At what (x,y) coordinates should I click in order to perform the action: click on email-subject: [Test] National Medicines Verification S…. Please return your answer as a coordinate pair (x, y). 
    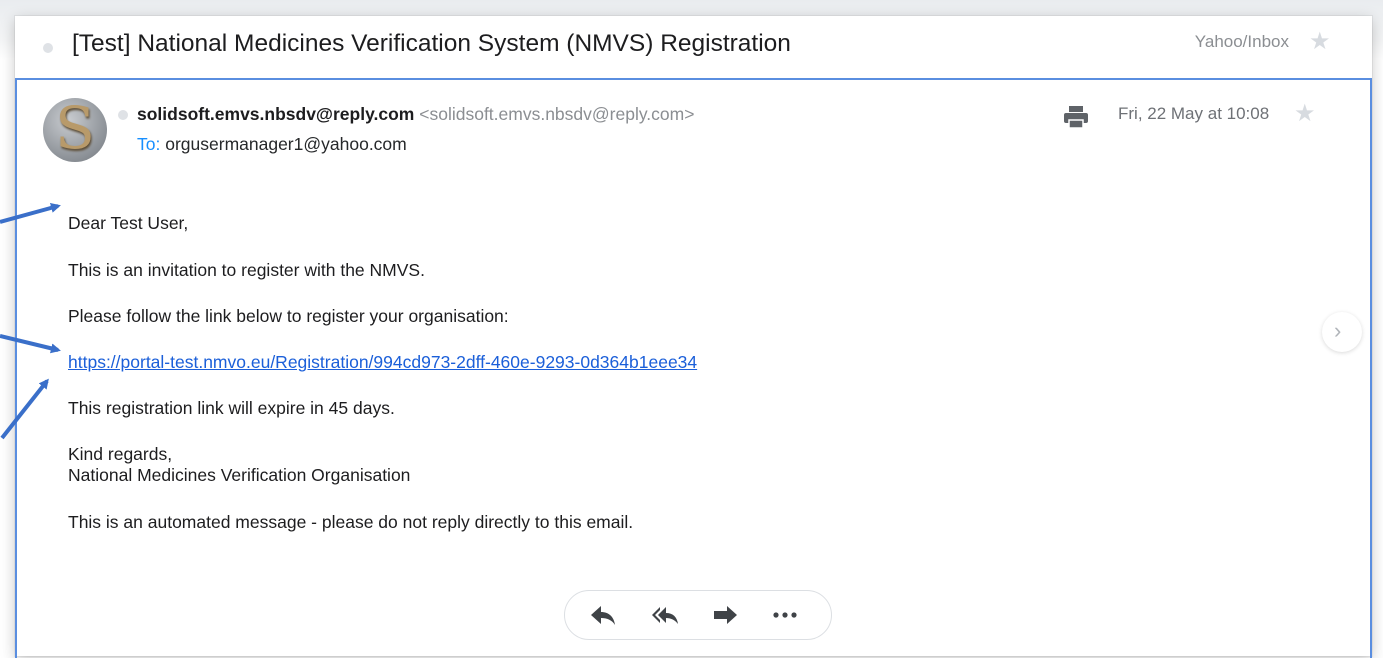
    Looking at the image, I should click on (431, 43).